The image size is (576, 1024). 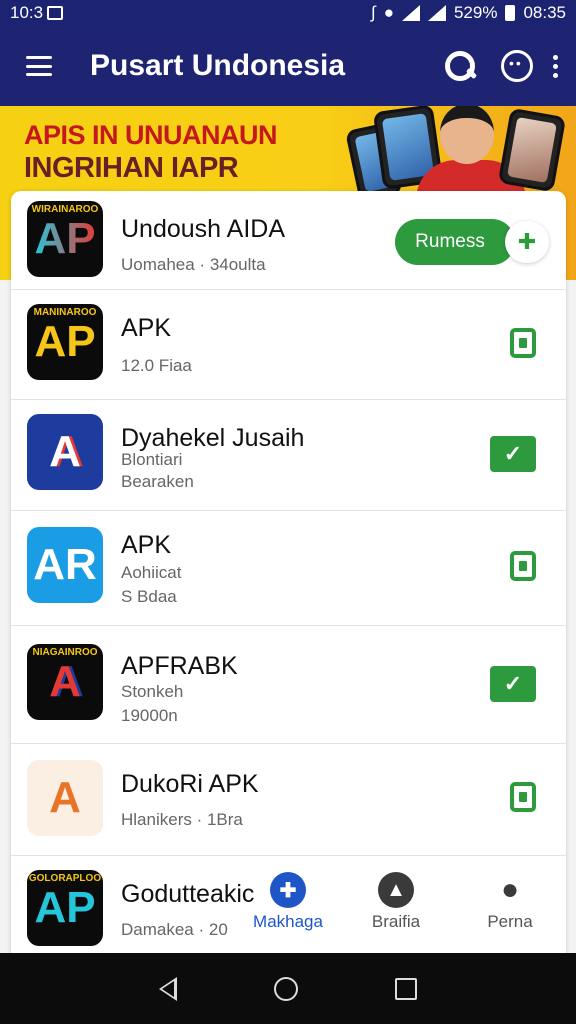 I want to click on app-logo-icon: GOLORAPLOO AP, so click(x=65, y=908).